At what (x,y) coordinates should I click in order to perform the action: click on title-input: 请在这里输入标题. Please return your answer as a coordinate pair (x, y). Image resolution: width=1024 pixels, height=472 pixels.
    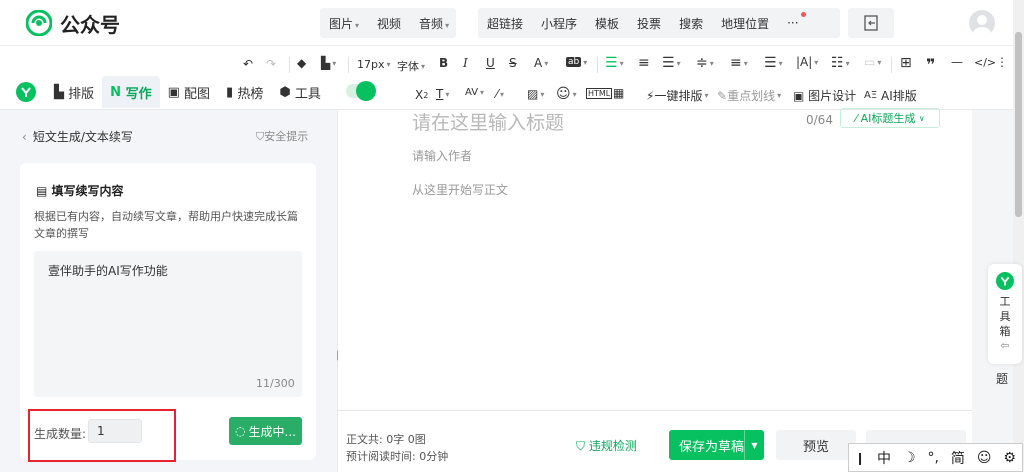
    Looking at the image, I should click on (488, 121).